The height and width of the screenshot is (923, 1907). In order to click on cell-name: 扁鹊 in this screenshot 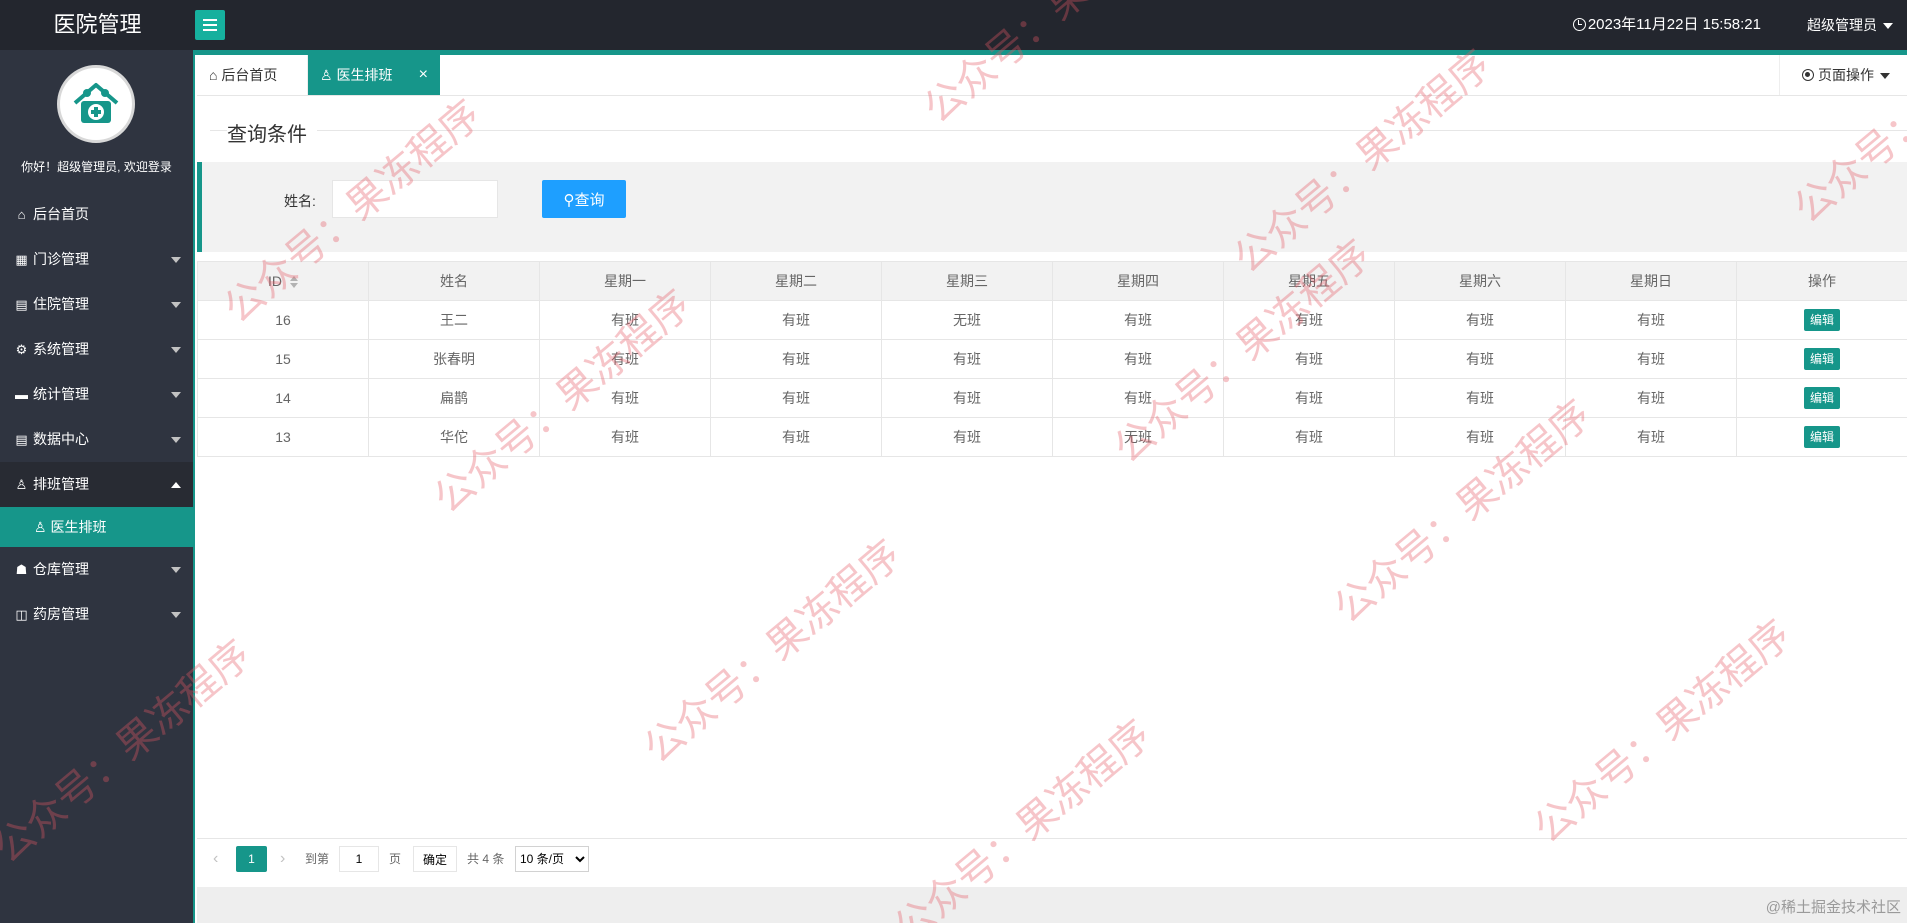, I will do `click(454, 398)`.